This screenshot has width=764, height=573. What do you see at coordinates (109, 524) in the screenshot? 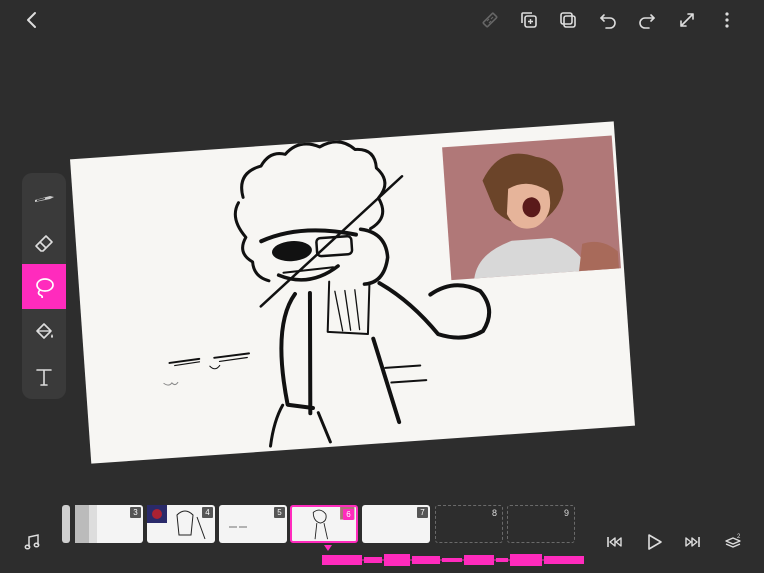
I see `frame-3: 3` at bounding box center [109, 524].